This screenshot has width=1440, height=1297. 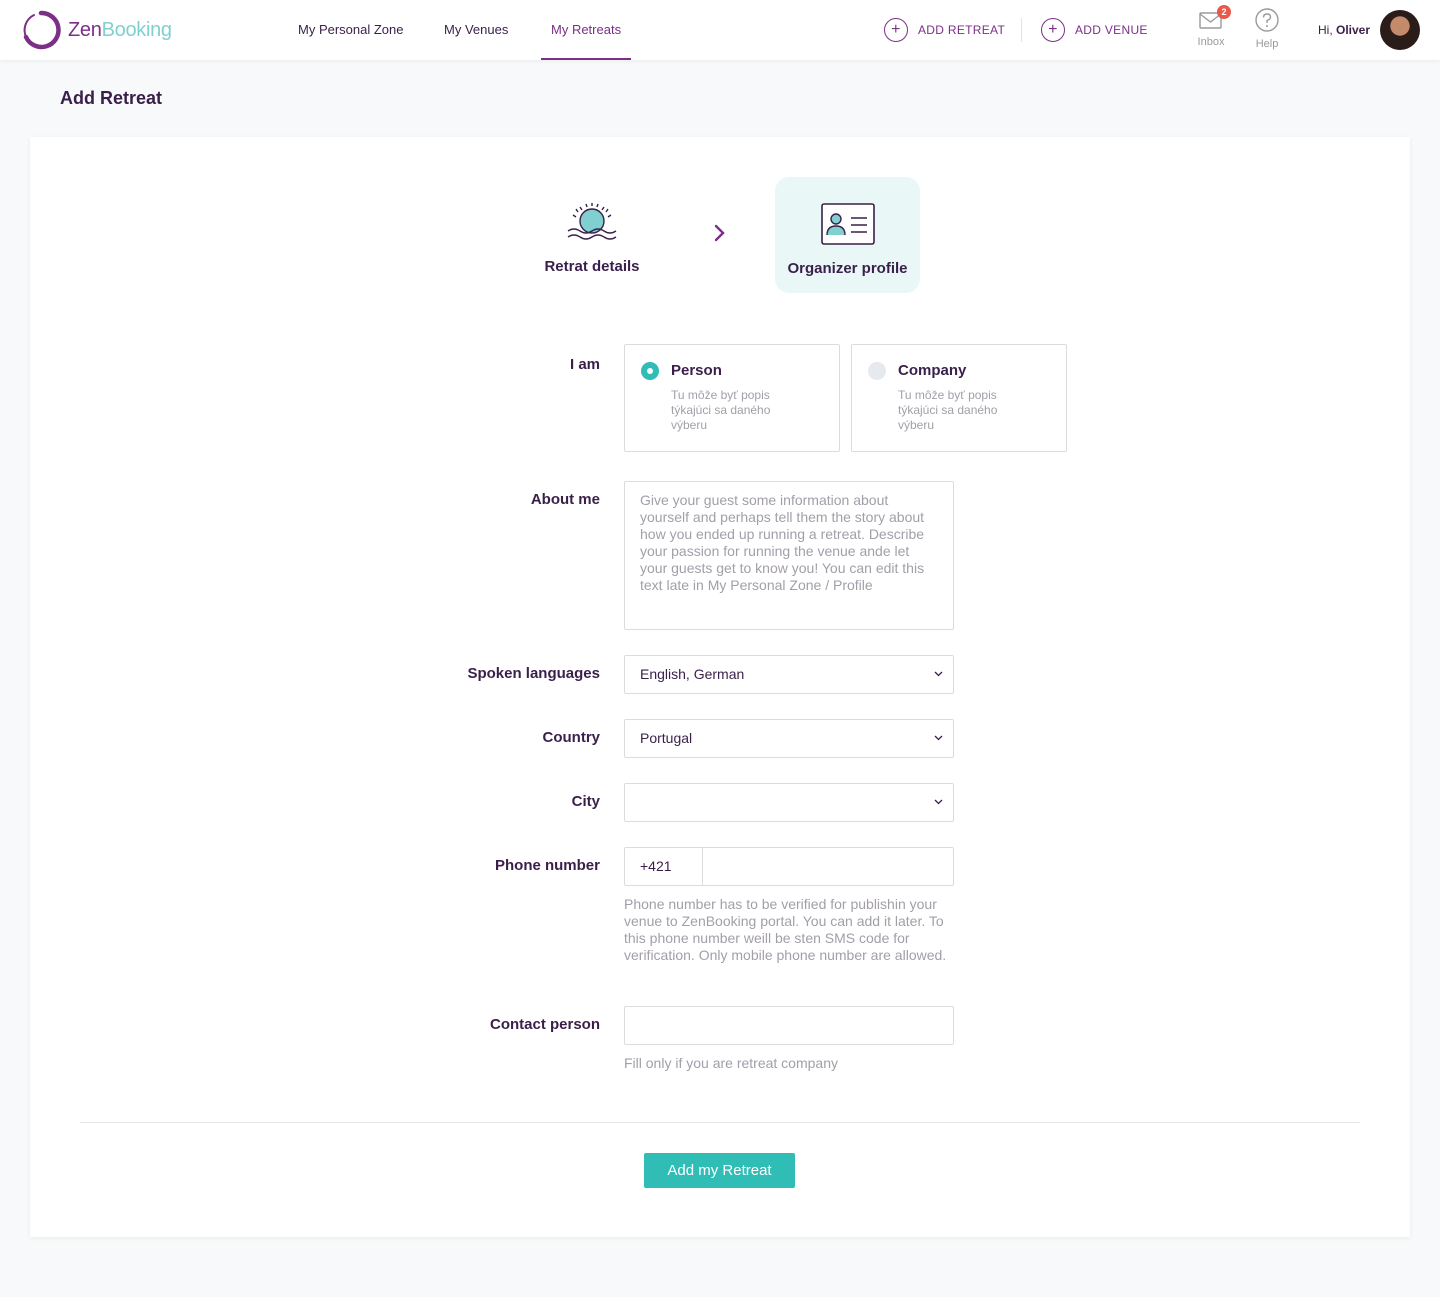 I want to click on add-retreat-button: + ADD RETREAT, so click(x=944, y=30).